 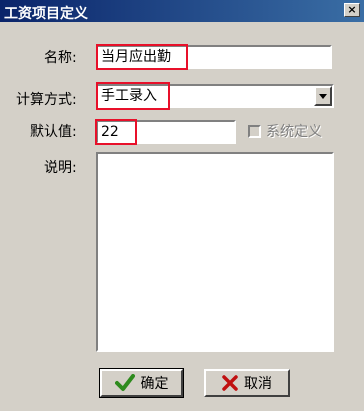 What do you see at coordinates (352, 10) in the screenshot?
I see `close-button: ×` at bounding box center [352, 10].